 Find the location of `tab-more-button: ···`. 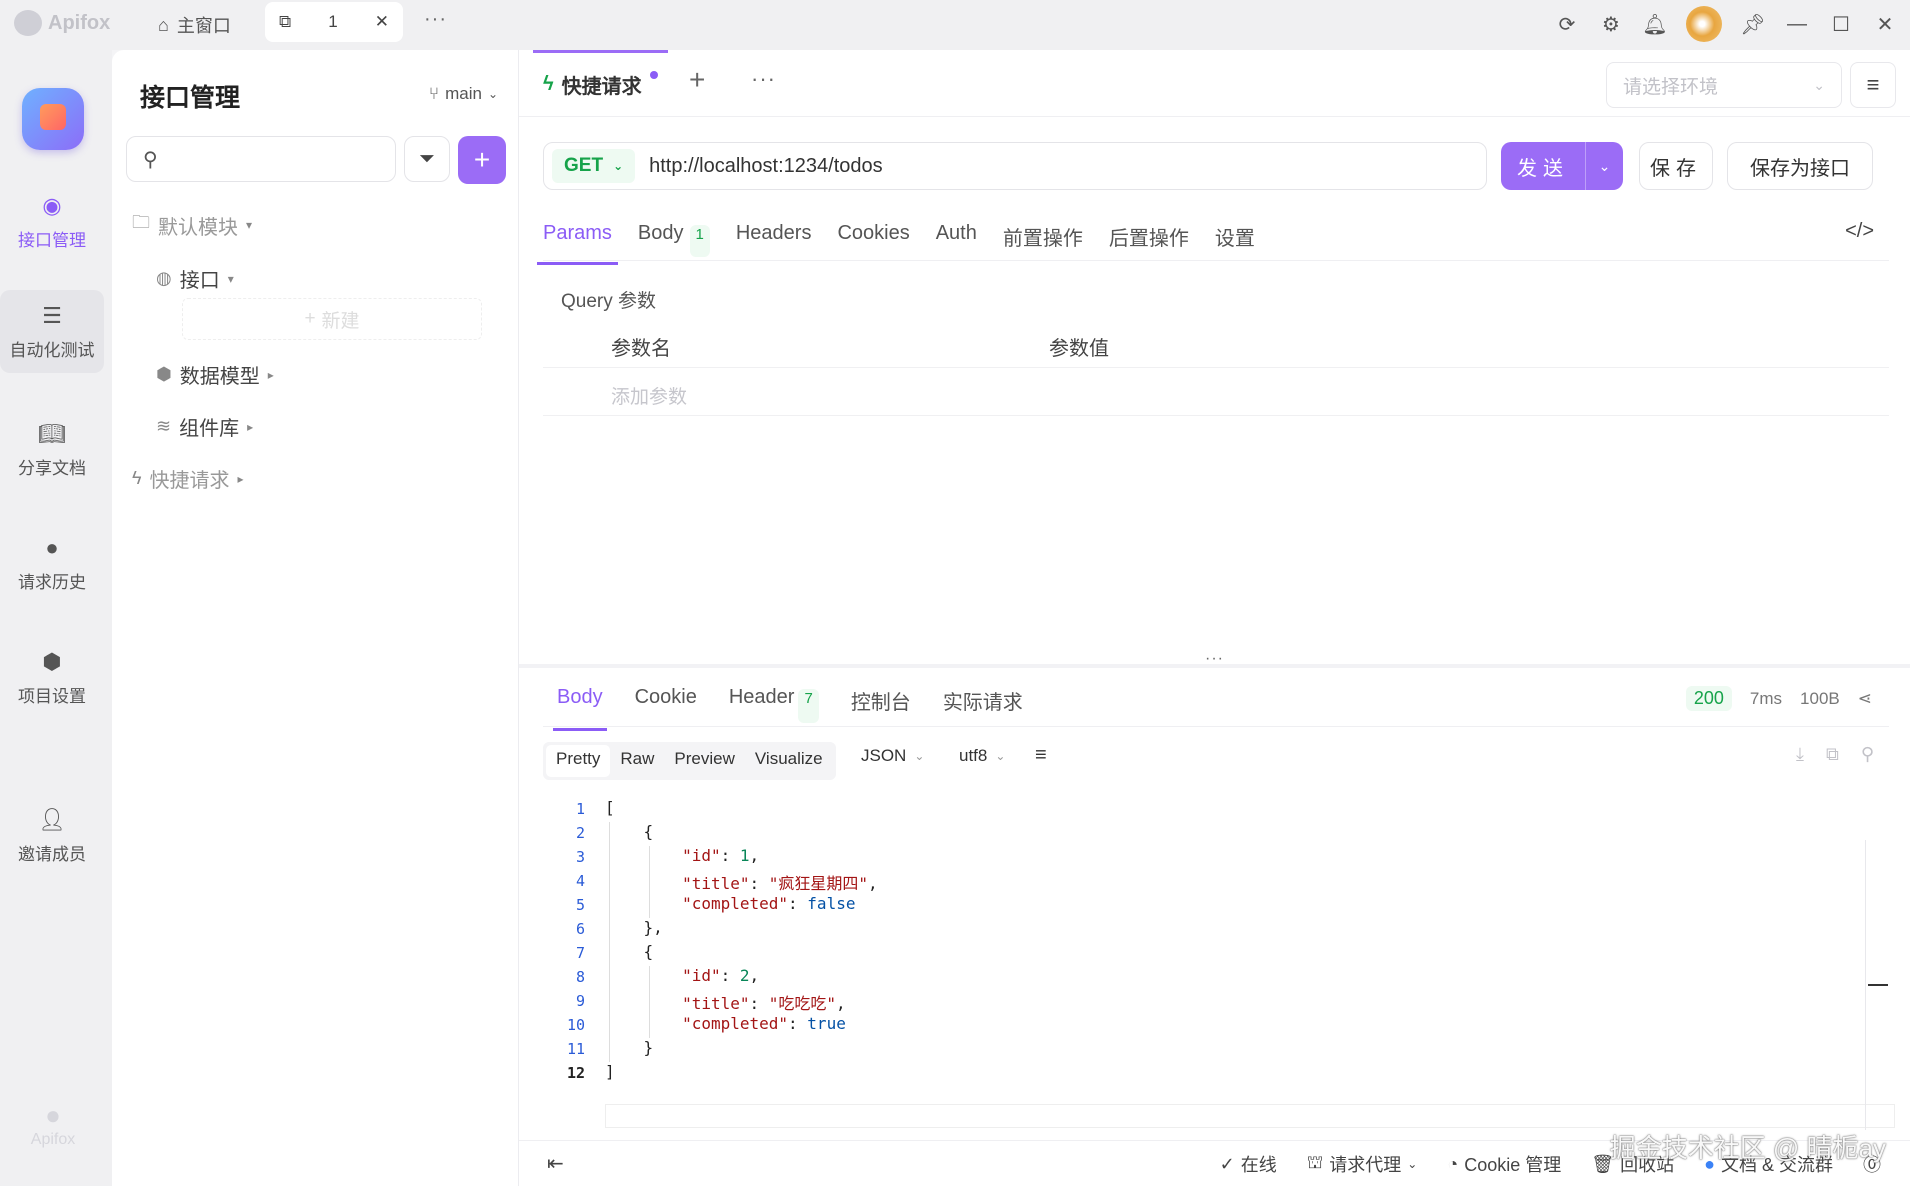

tab-more-button: ··· is located at coordinates (763, 79).